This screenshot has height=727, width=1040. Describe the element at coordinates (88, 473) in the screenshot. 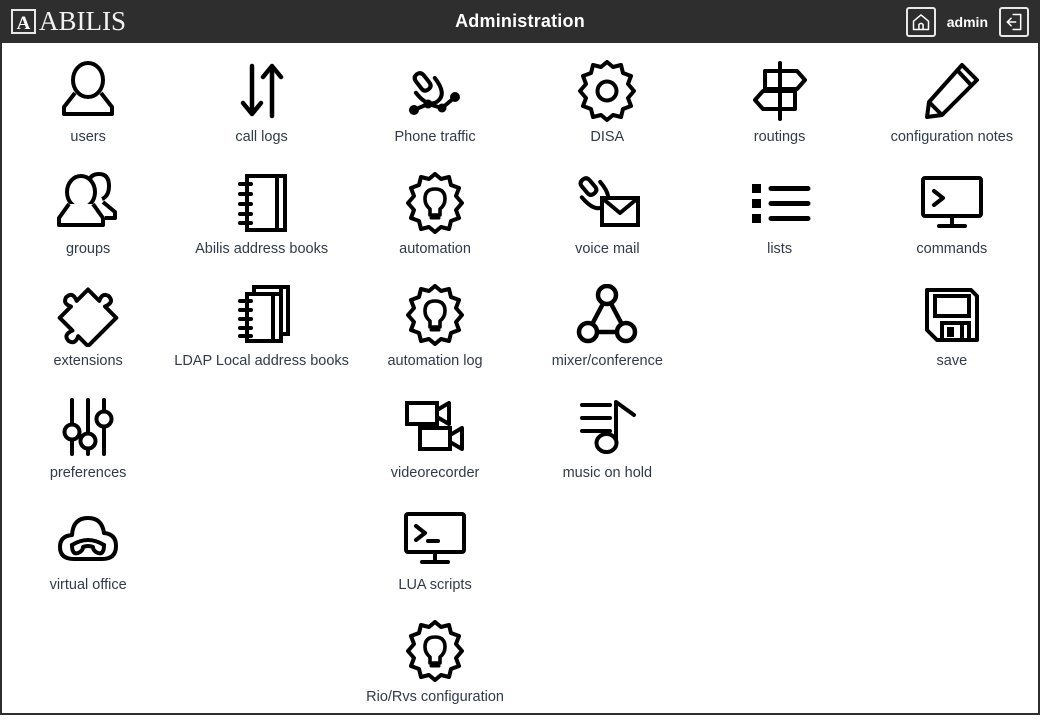

I see `tile-label: preferences` at that location.